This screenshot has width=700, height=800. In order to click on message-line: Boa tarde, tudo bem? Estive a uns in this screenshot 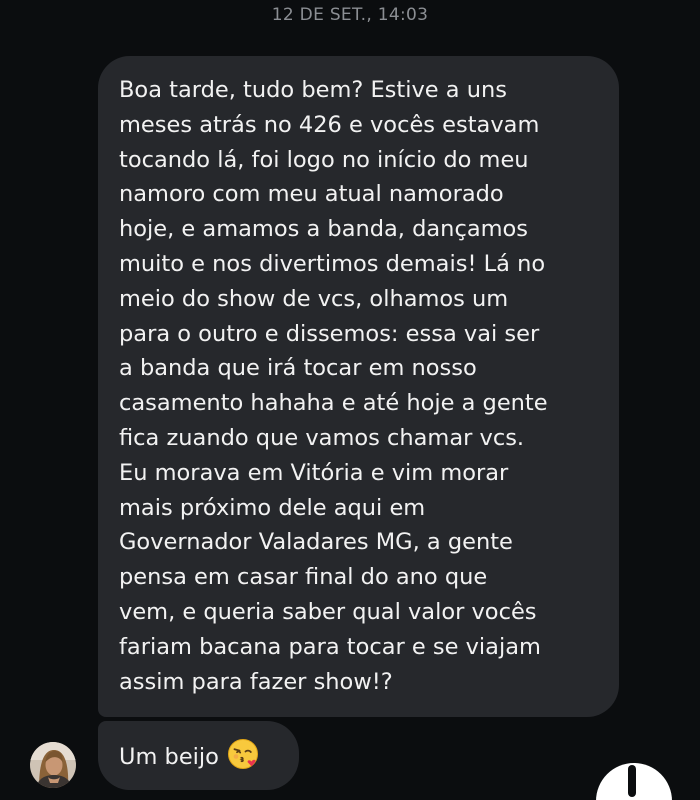, I will do `click(313, 90)`.